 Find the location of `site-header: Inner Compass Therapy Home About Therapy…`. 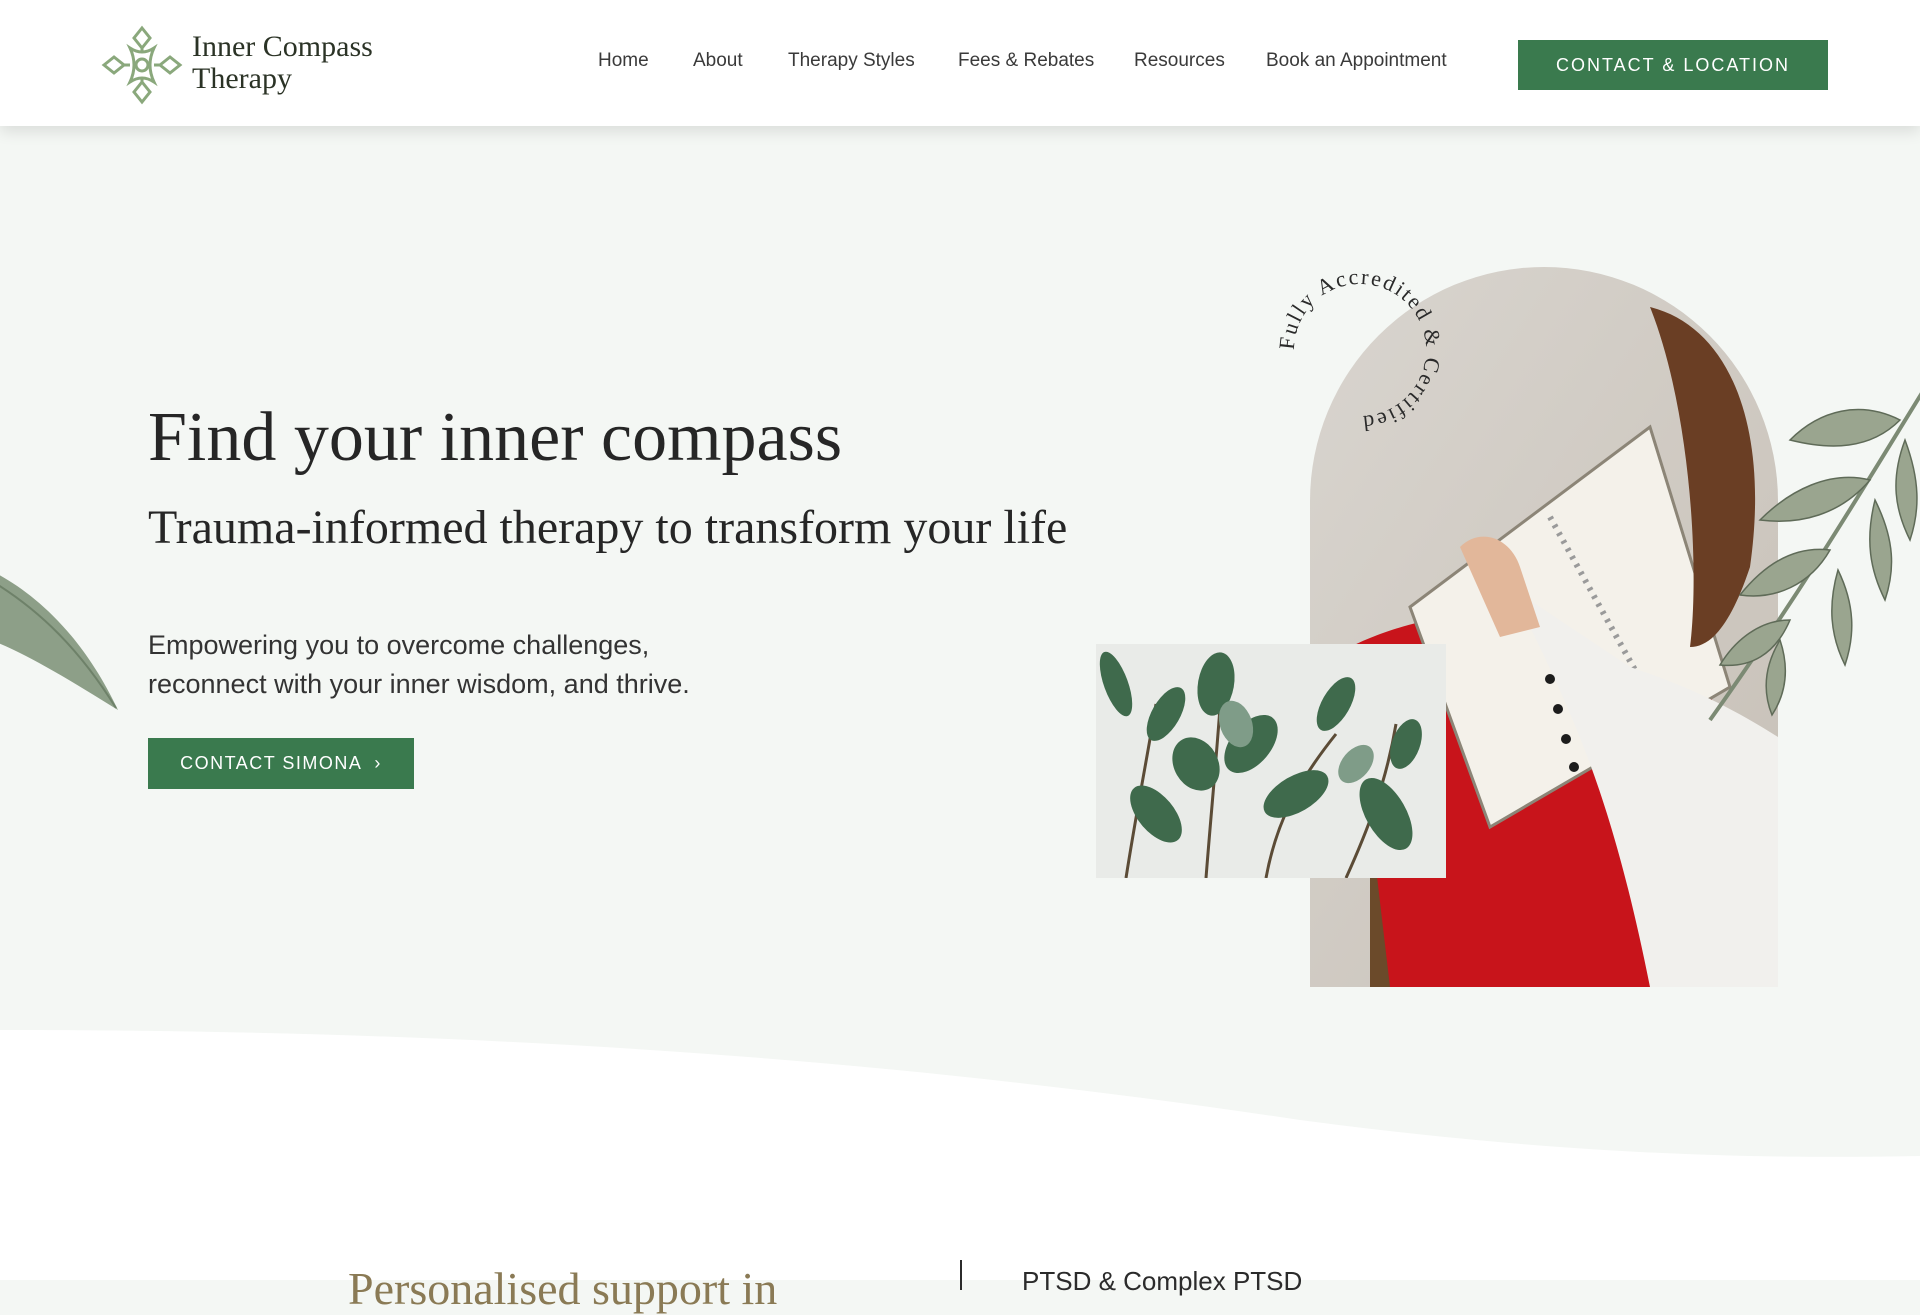

site-header: Inner Compass Therapy Home About Therapy… is located at coordinates (960, 63).